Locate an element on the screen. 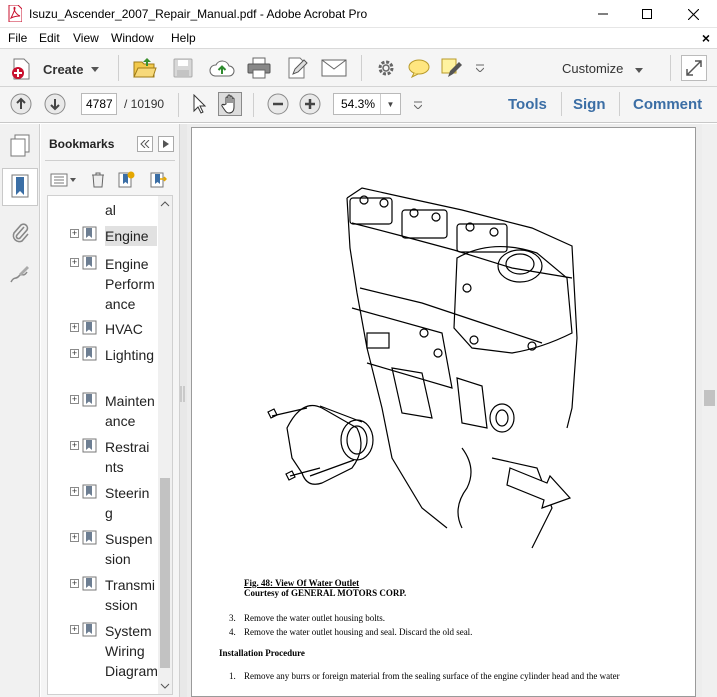  comment-button is located at coordinates (419, 68).